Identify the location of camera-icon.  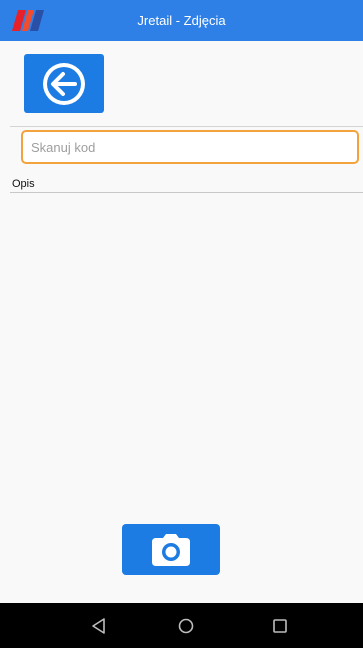
(171, 550).